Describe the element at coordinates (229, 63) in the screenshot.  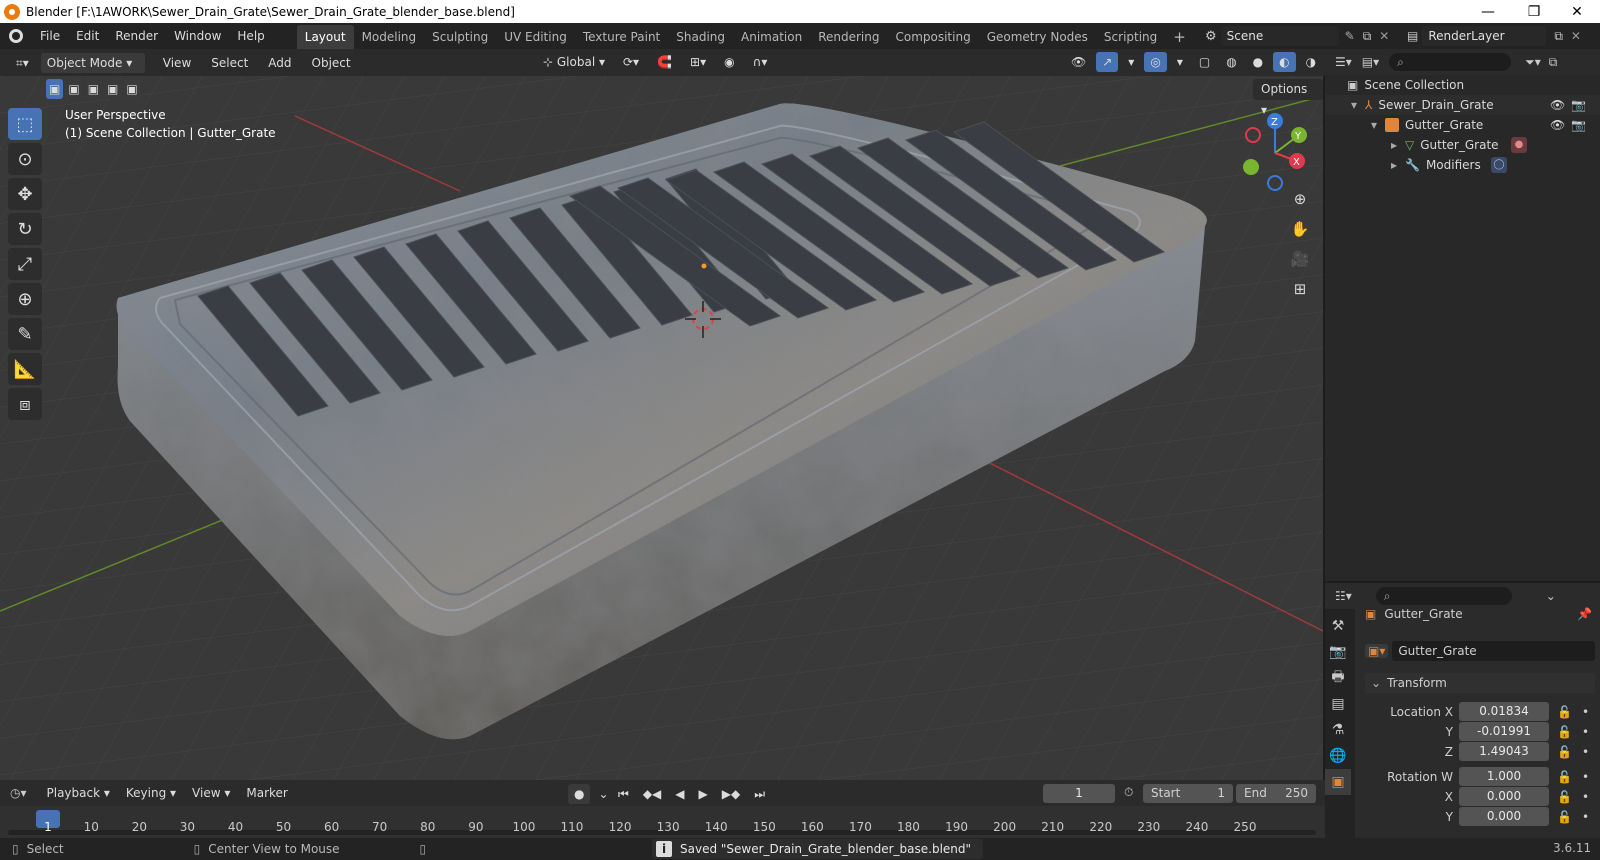
I see `viewport-menu-select: Select` at that location.